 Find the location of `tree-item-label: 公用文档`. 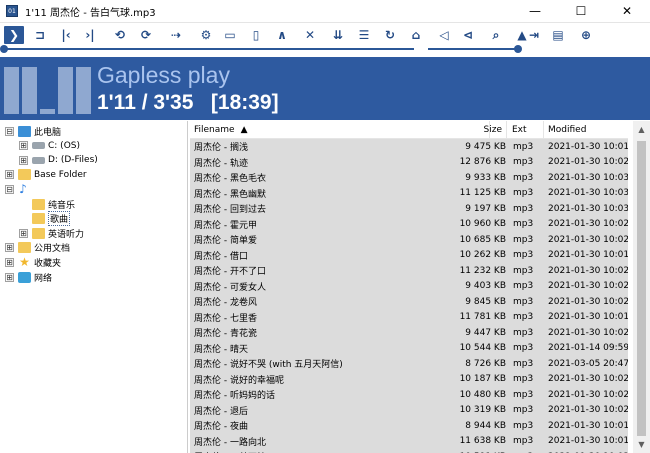

tree-item-label: 公用文档 is located at coordinates (52, 249).